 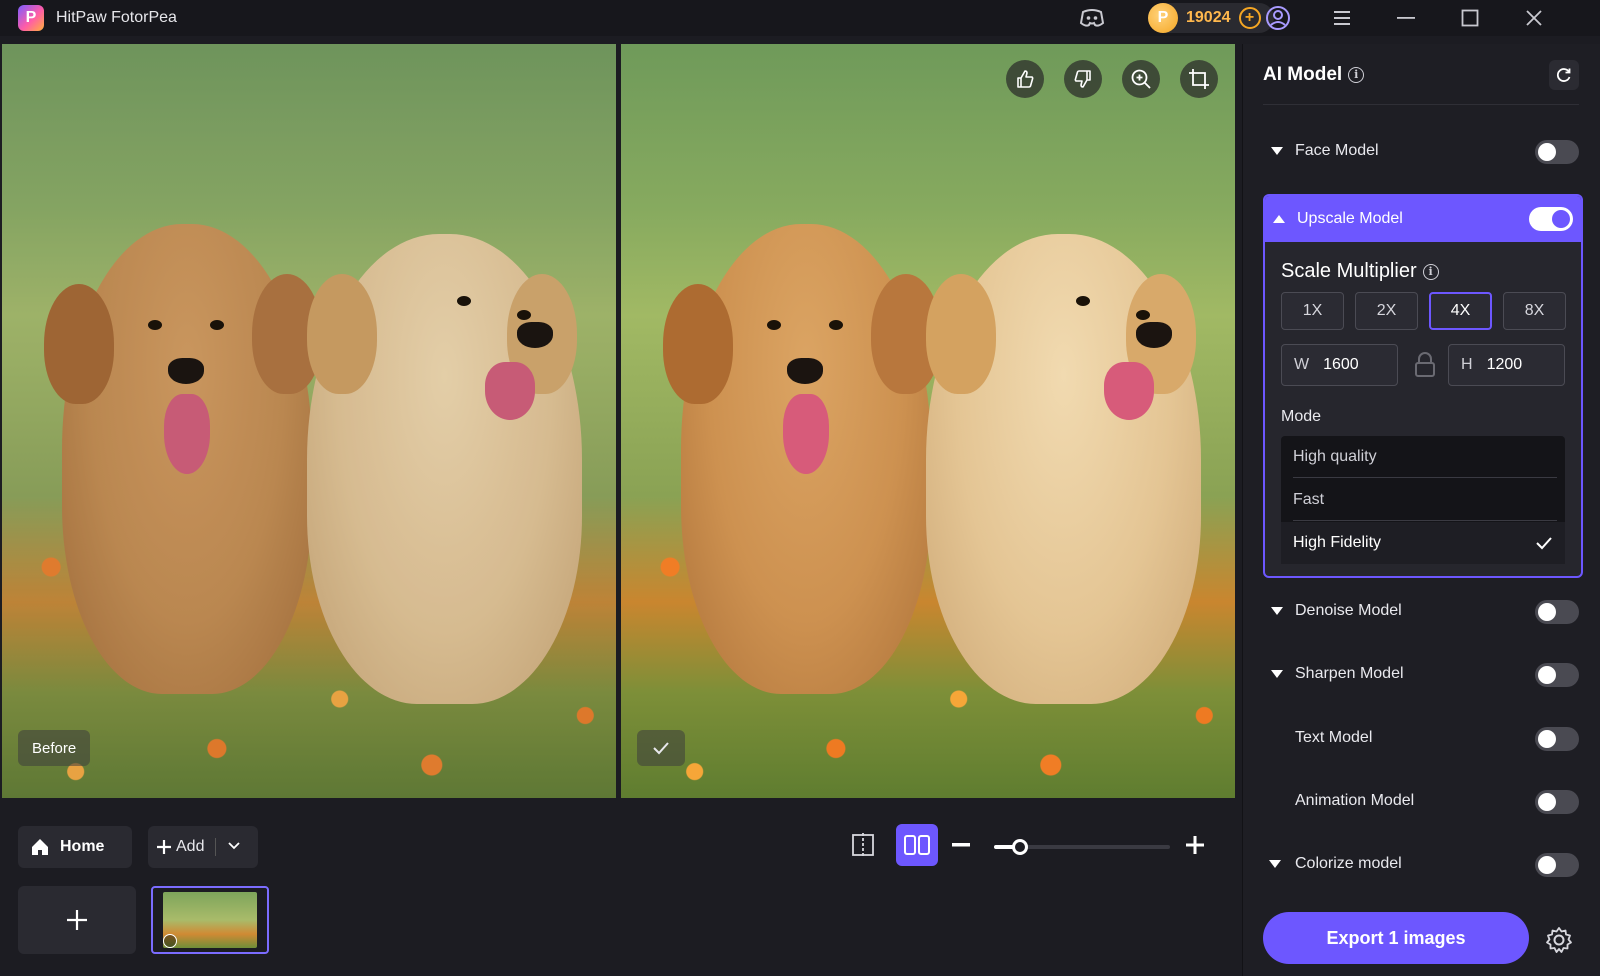 What do you see at coordinates (1355, 800) in the screenshot?
I see `animation-model-label: Animation Model` at bounding box center [1355, 800].